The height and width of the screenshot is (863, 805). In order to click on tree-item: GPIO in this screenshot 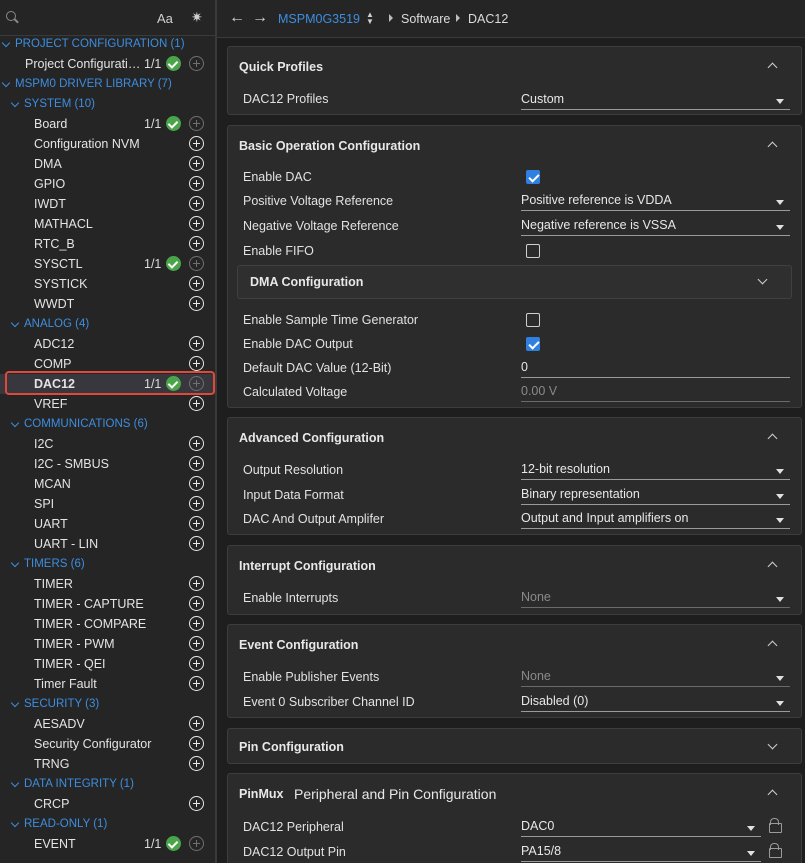, I will do `click(107, 184)`.